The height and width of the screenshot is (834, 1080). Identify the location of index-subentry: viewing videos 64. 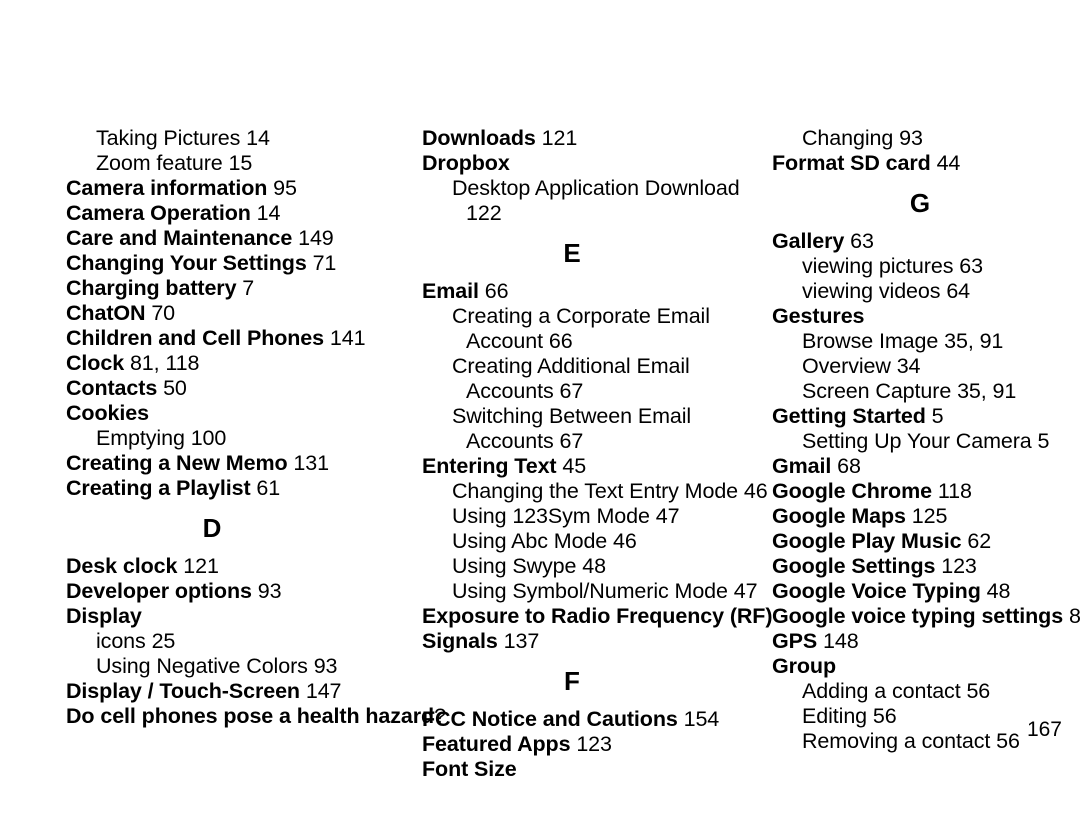
(937, 291).